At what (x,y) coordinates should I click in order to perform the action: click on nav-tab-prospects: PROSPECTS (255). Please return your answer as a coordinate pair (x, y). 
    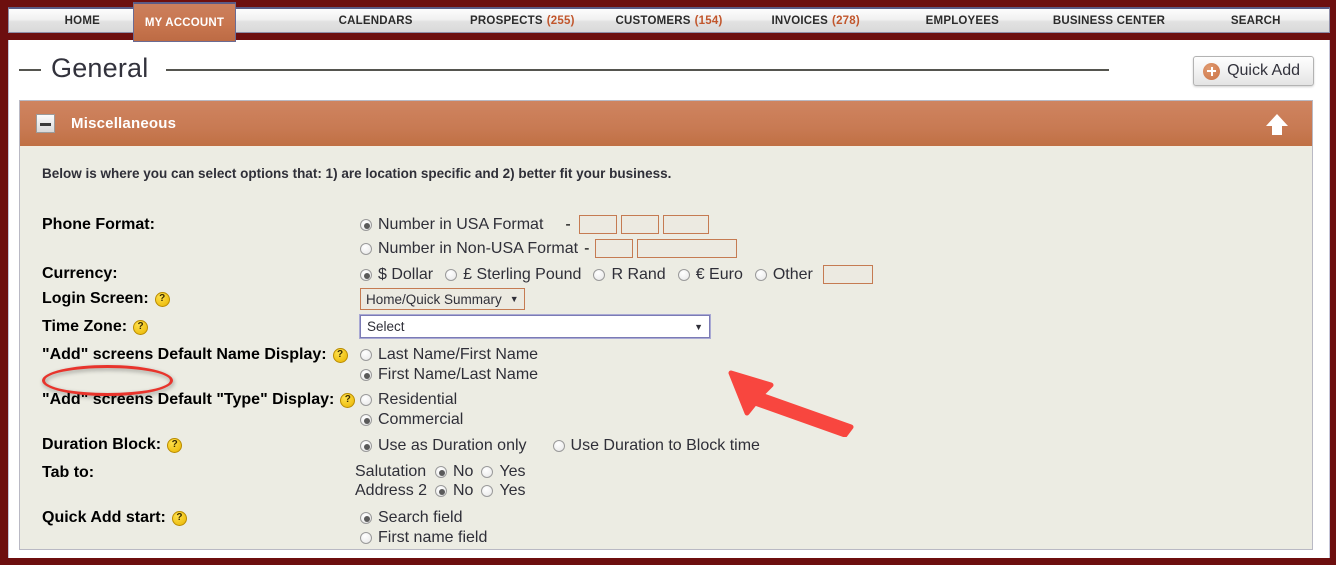
    Looking at the image, I should click on (522, 20).